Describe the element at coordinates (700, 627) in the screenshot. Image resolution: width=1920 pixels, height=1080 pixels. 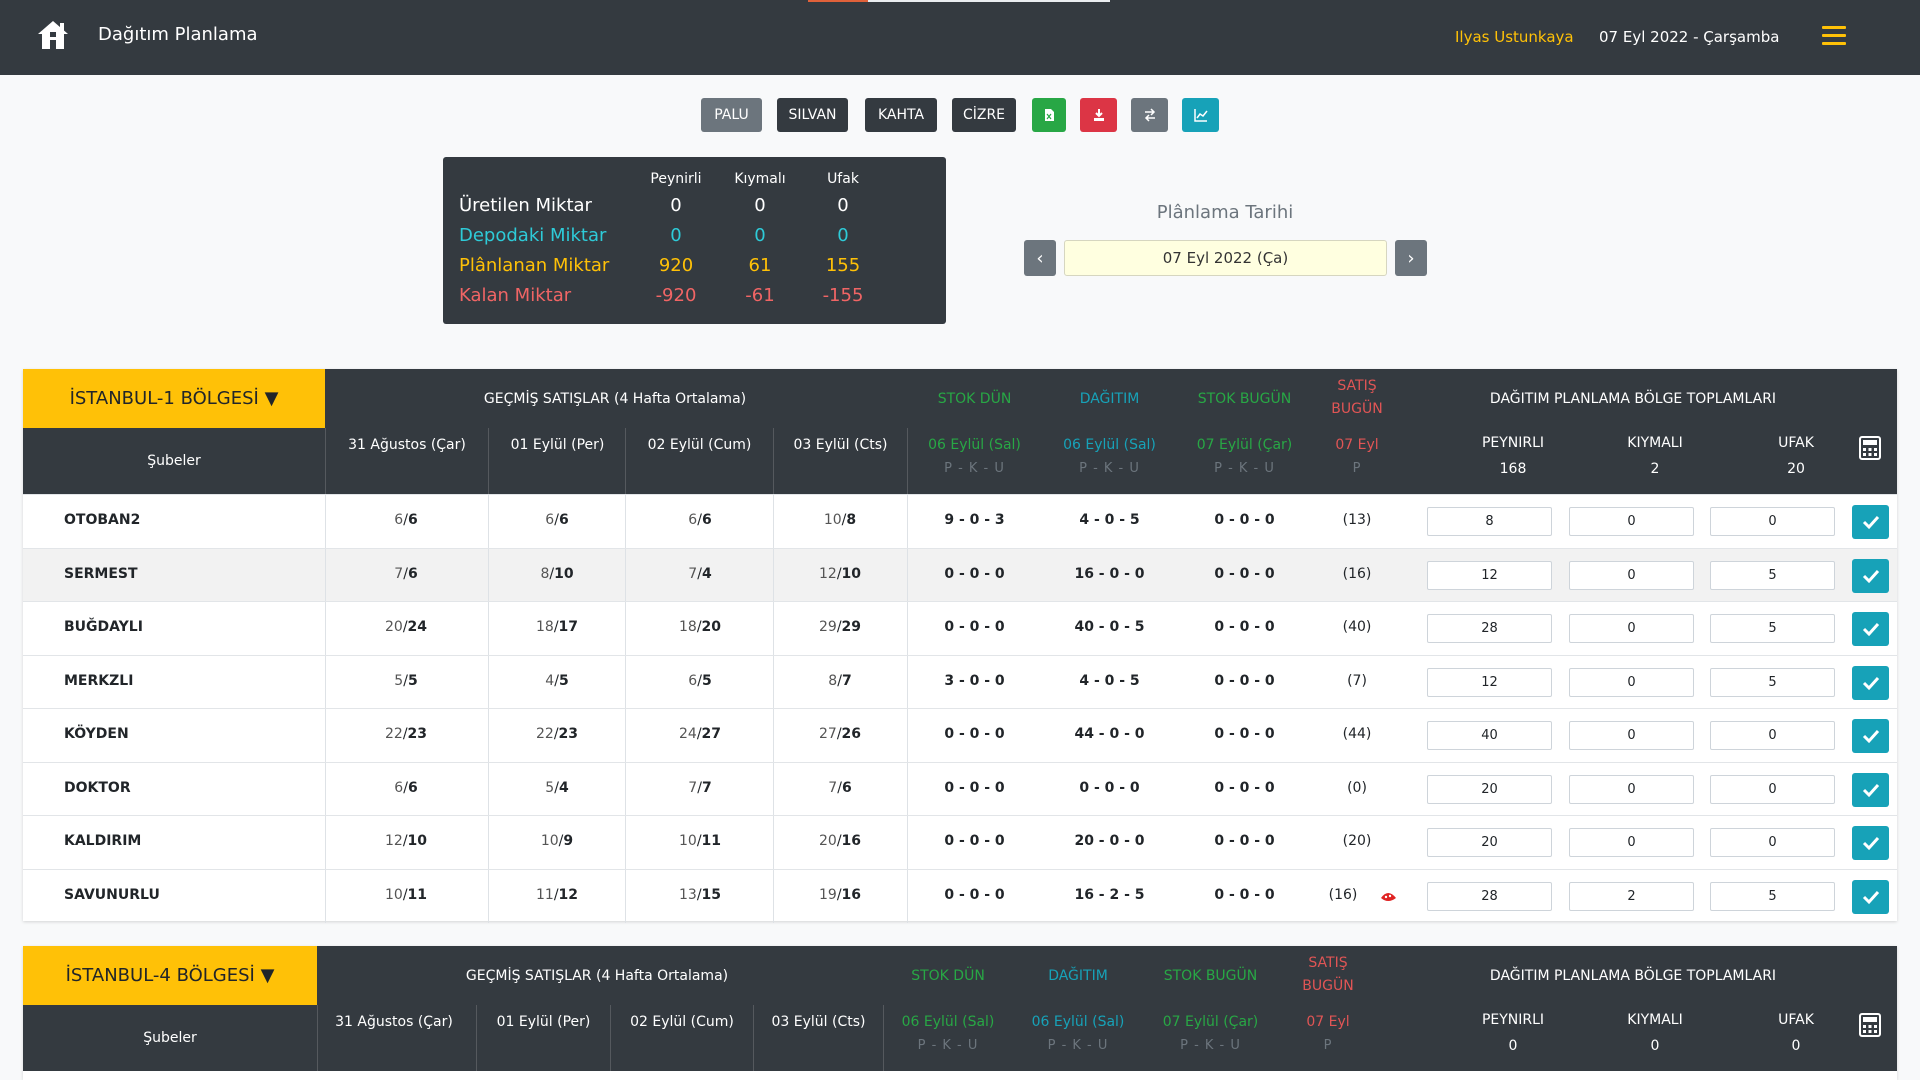
I see `past-sales-cell: 18/20` at that location.